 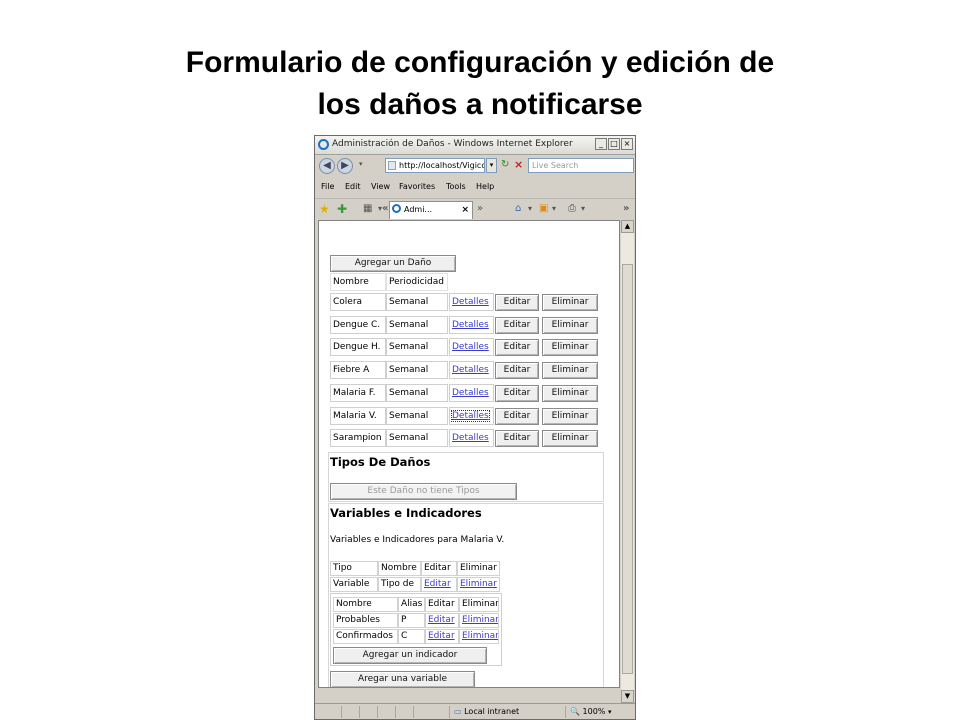 I want to click on zoom-cell: 🔍 100% ▾, so click(x=600, y=712).